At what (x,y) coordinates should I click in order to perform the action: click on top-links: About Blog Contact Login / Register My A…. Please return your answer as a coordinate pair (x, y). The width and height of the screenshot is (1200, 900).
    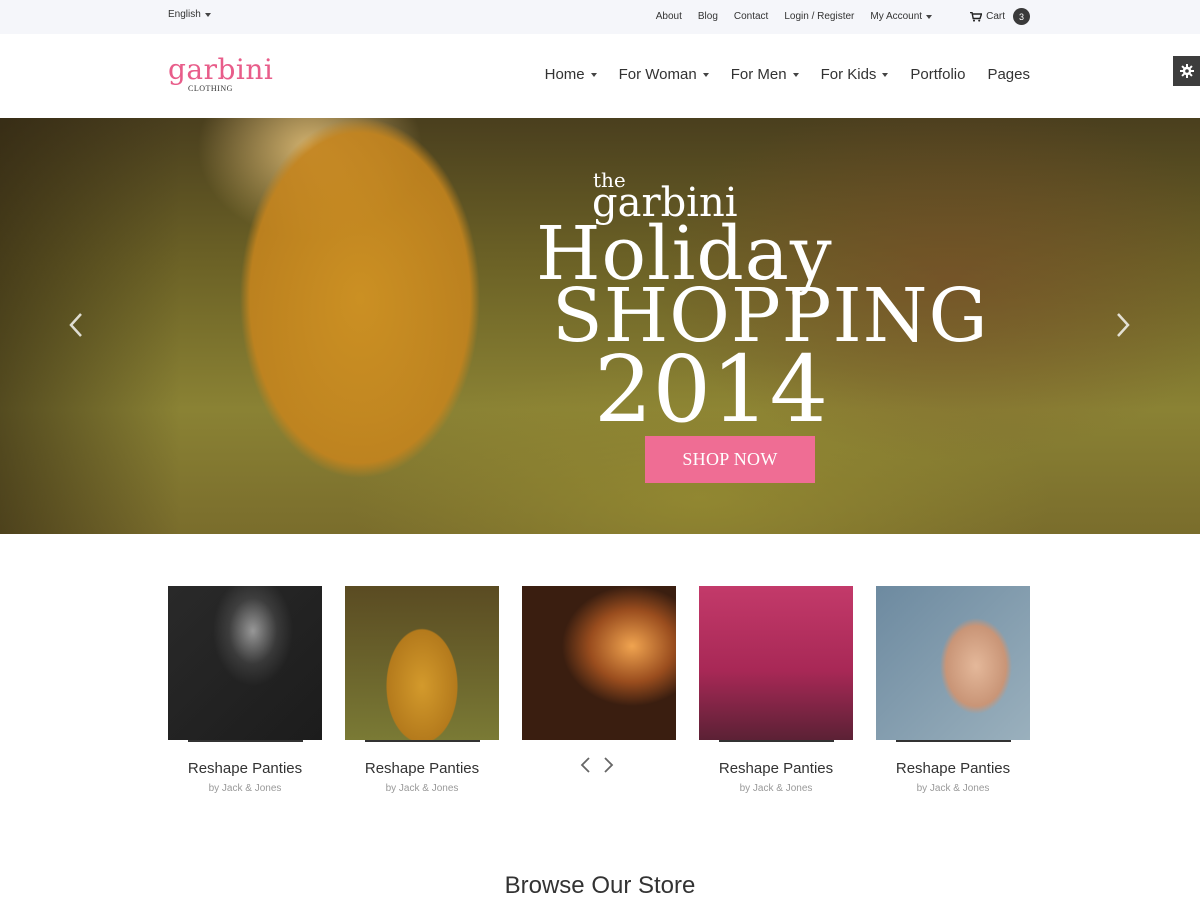
    Looking at the image, I should click on (835, 16).